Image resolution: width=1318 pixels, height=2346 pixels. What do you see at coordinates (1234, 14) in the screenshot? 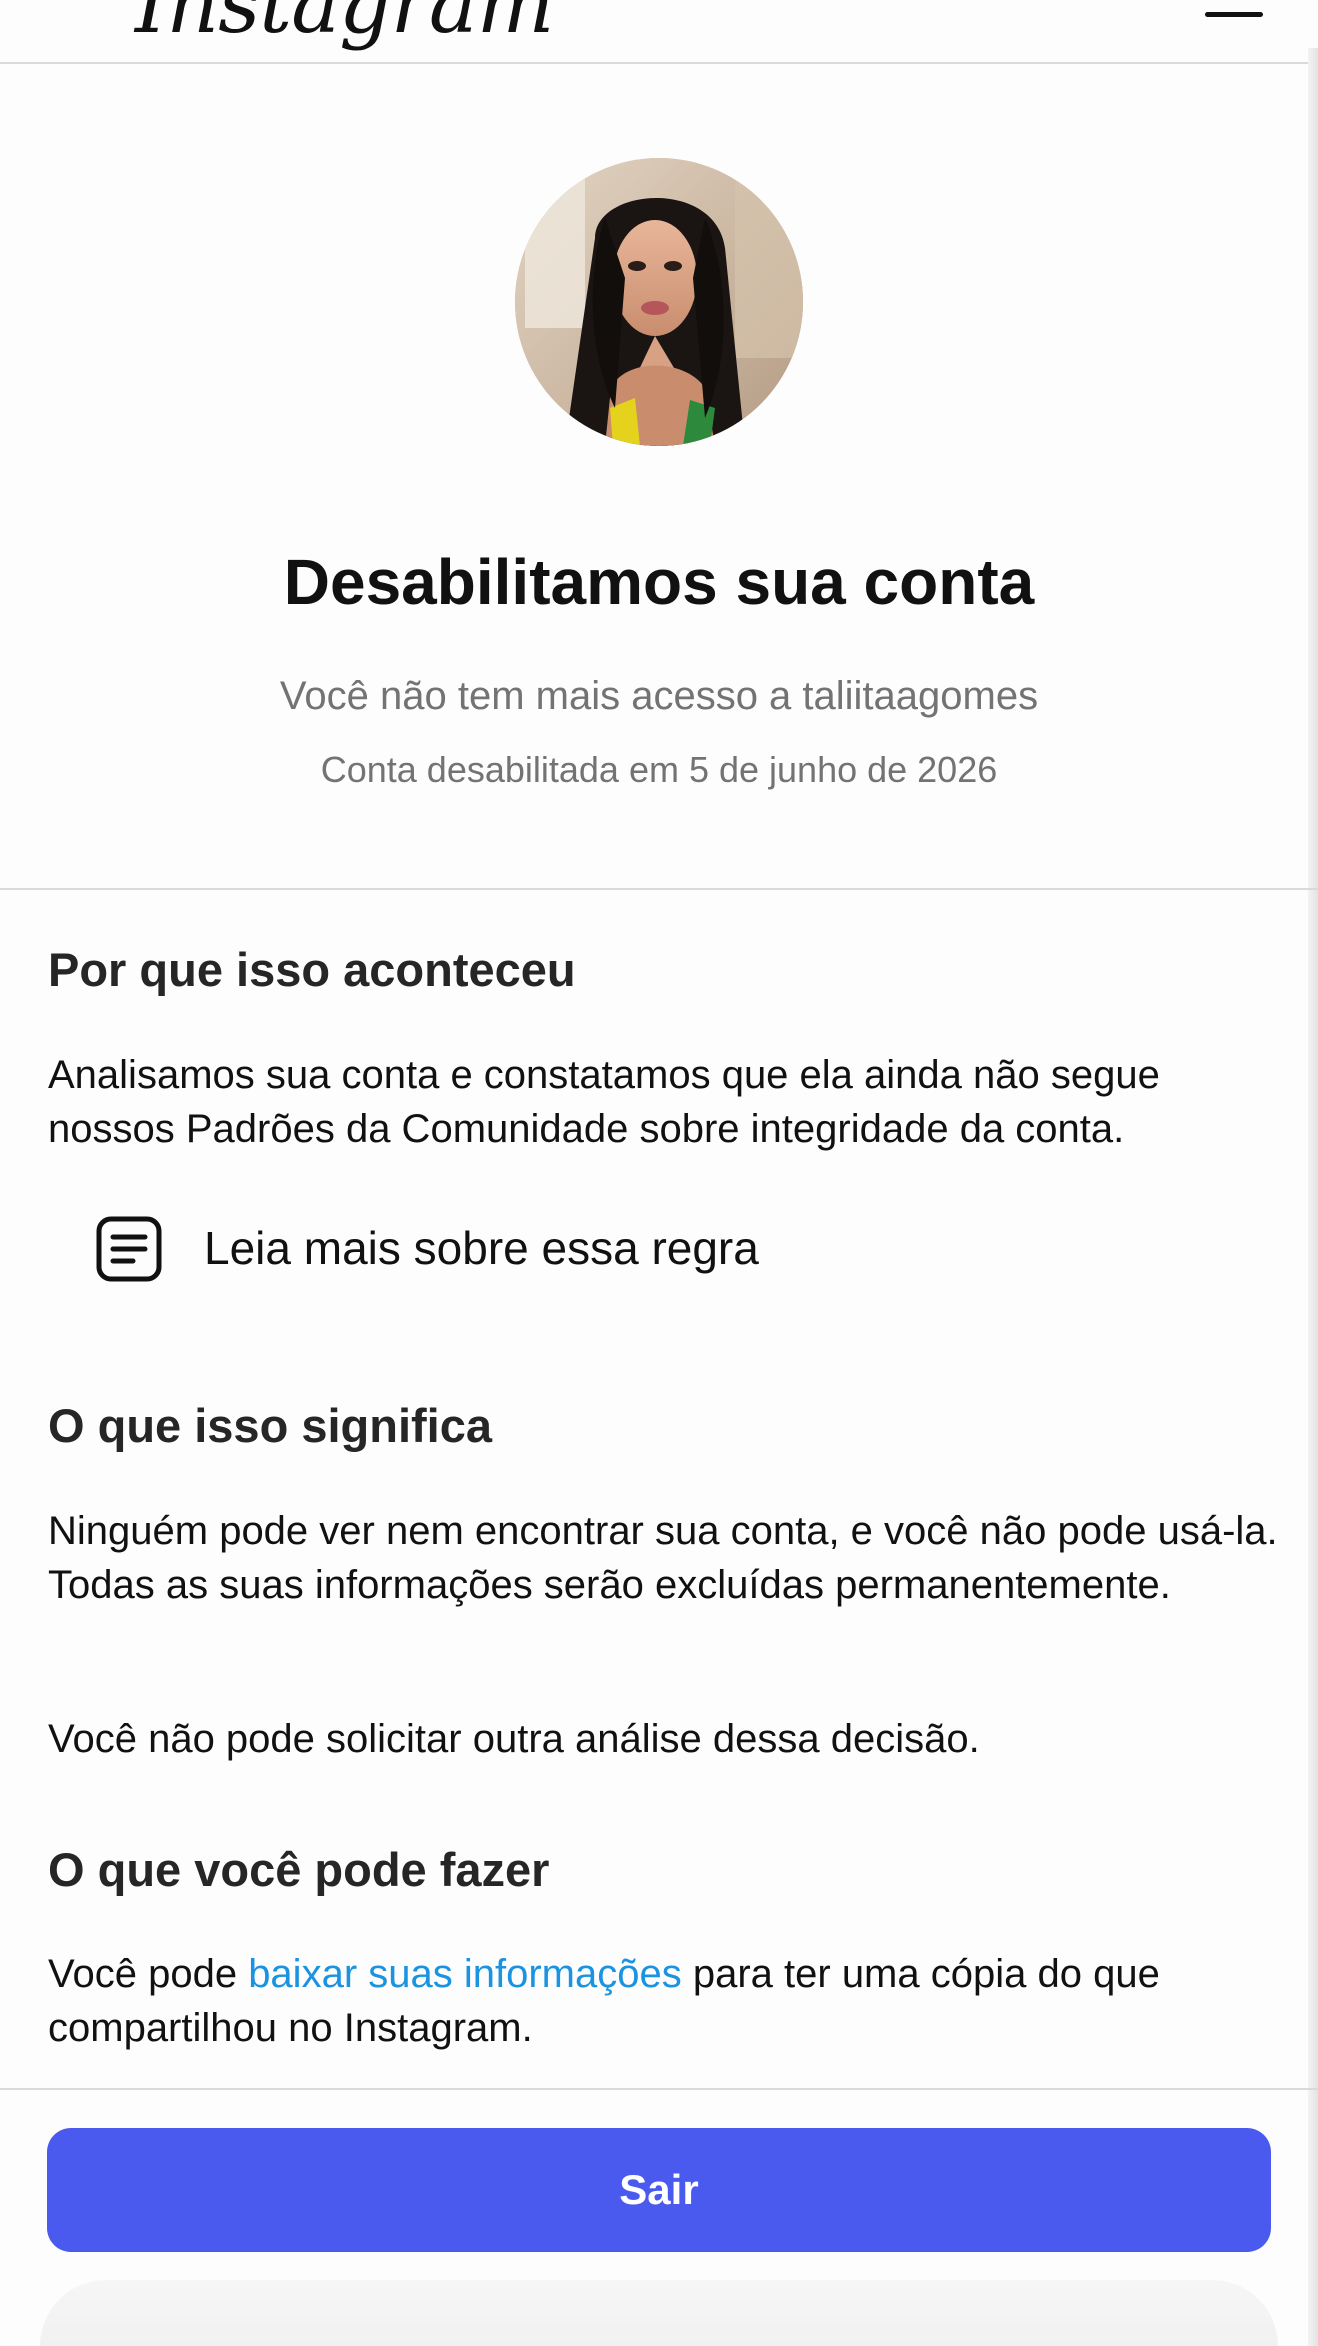
I see `menu-bar` at bounding box center [1234, 14].